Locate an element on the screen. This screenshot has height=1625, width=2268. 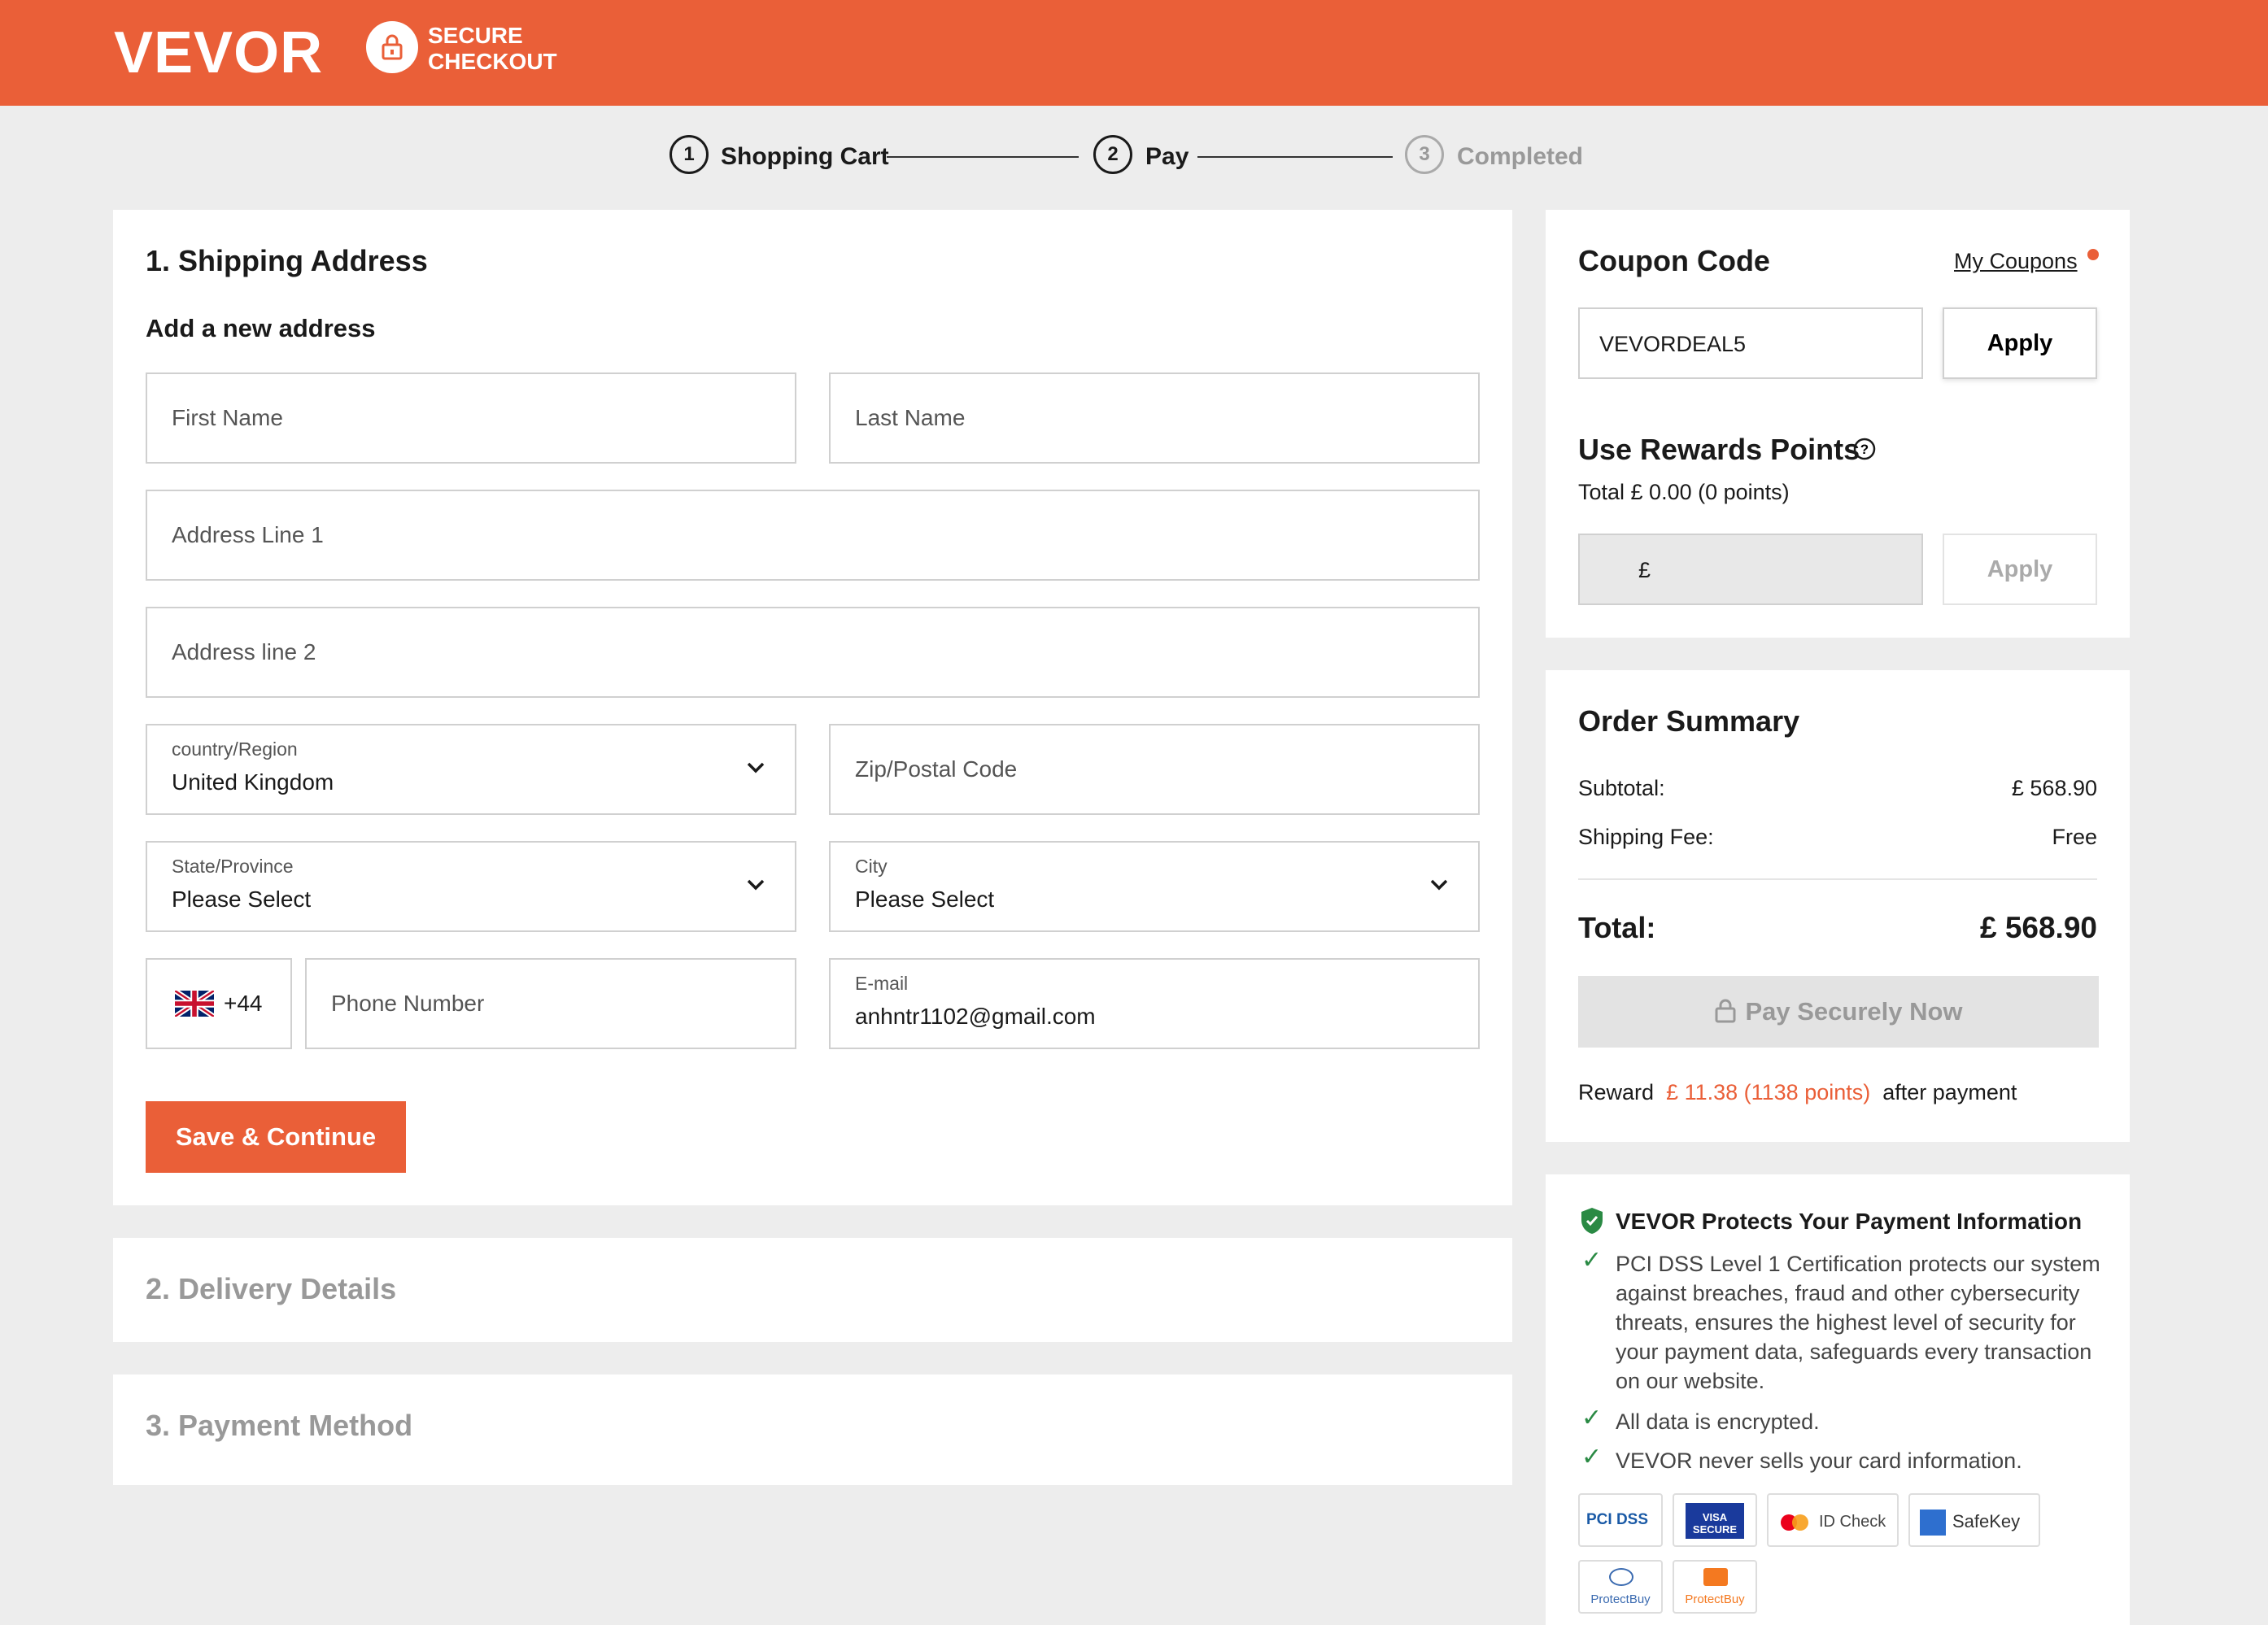
encrypted-note: All data is encrypted. is located at coordinates (1718, 1421).